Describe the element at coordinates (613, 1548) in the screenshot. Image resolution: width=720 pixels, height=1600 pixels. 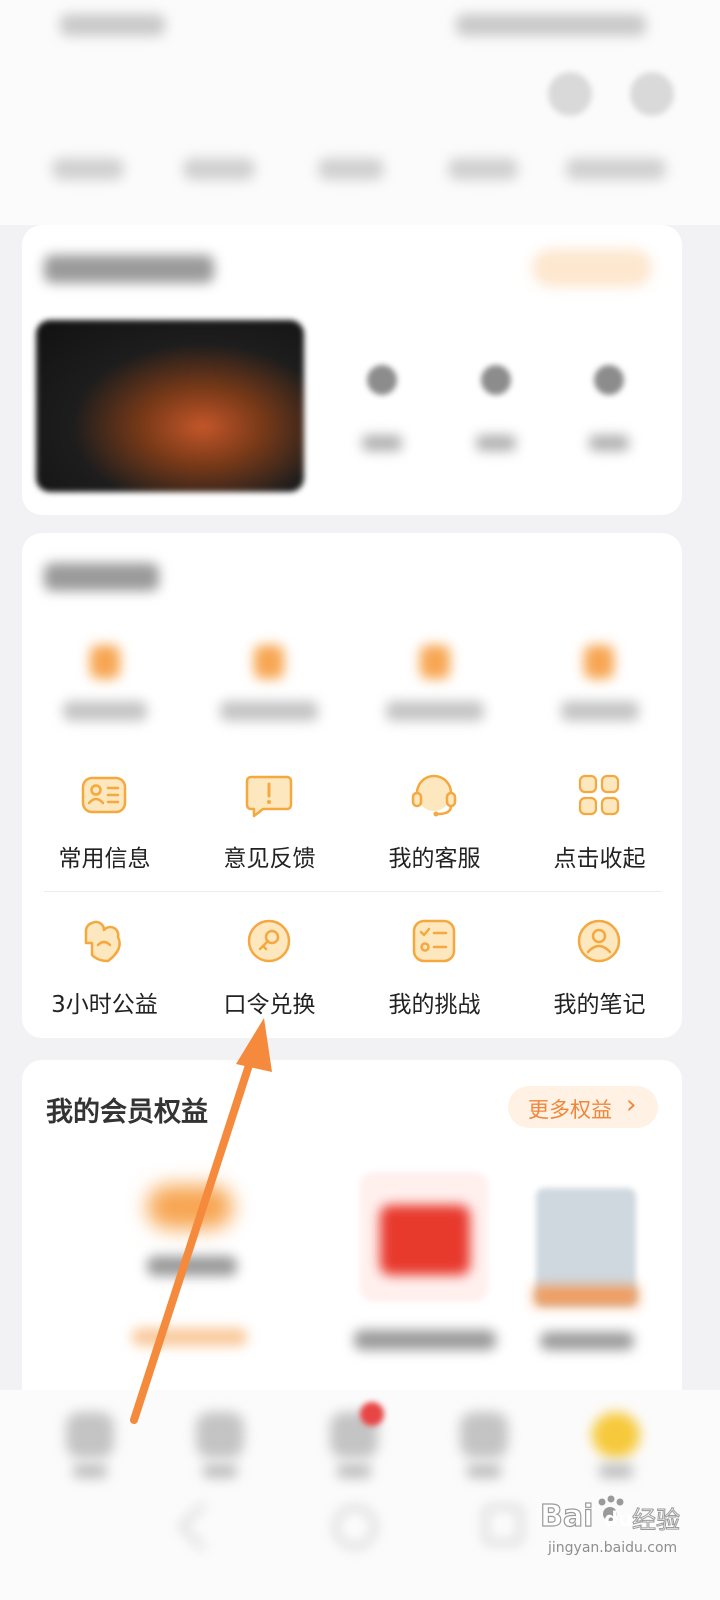
I see `watermark-url: jingyan.baidu.com` at that location.